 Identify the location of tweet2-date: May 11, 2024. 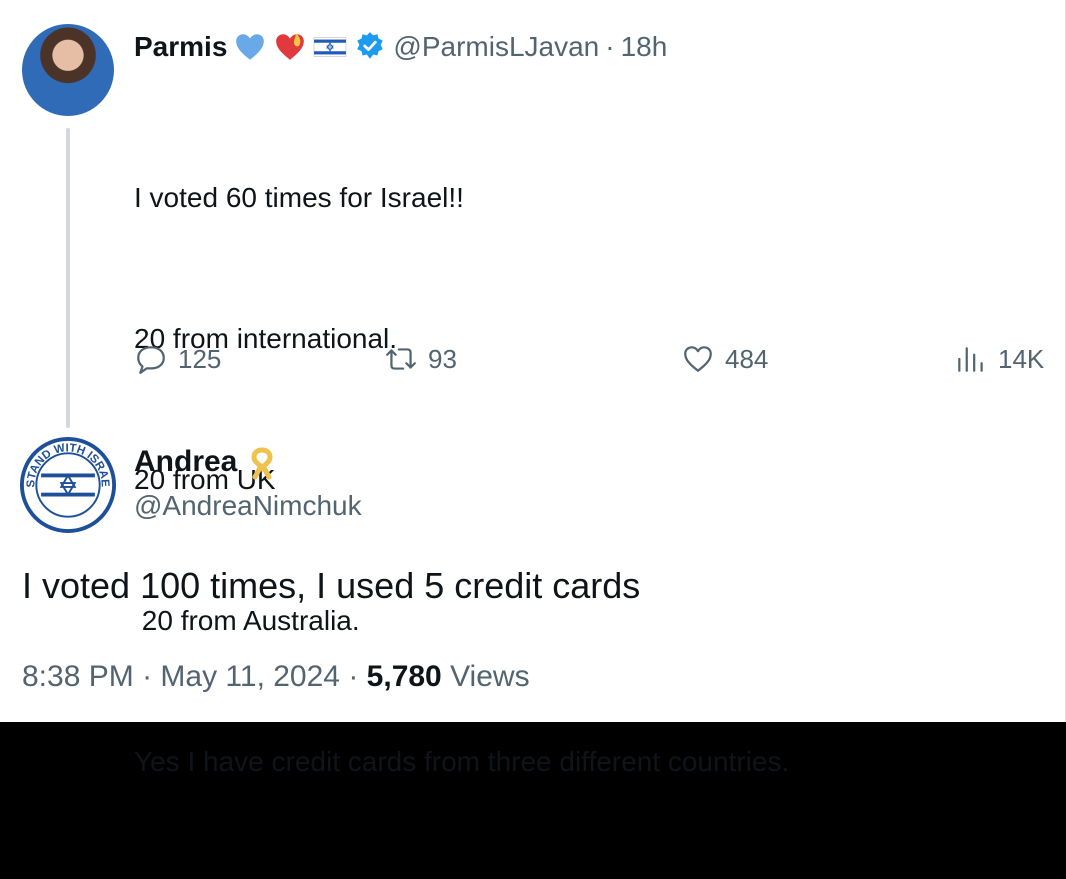
(250, 676).